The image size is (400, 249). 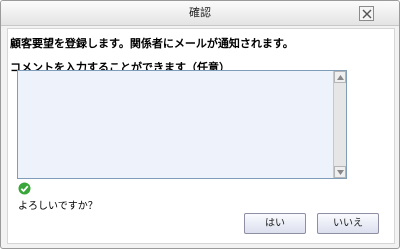 What do you see at coordinates (58, 206) in the screenshot?
I see `confirm-question: よろしいですか？` at bounding box center [58, 206].